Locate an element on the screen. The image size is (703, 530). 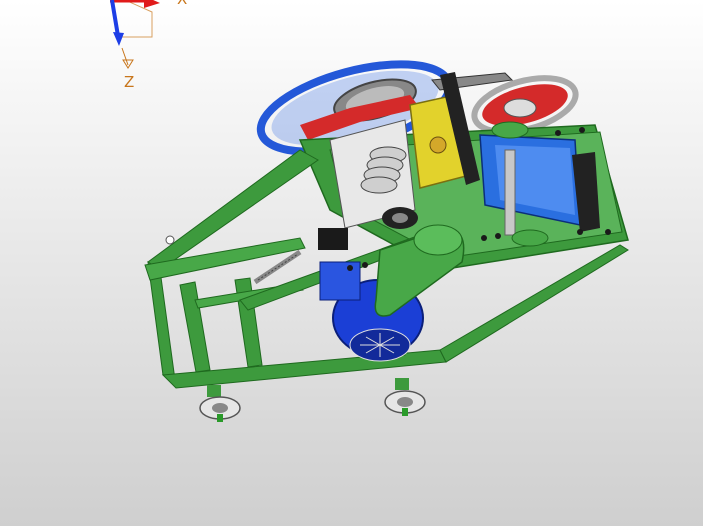
caster-hub-right is located at coordinates (405, 402).